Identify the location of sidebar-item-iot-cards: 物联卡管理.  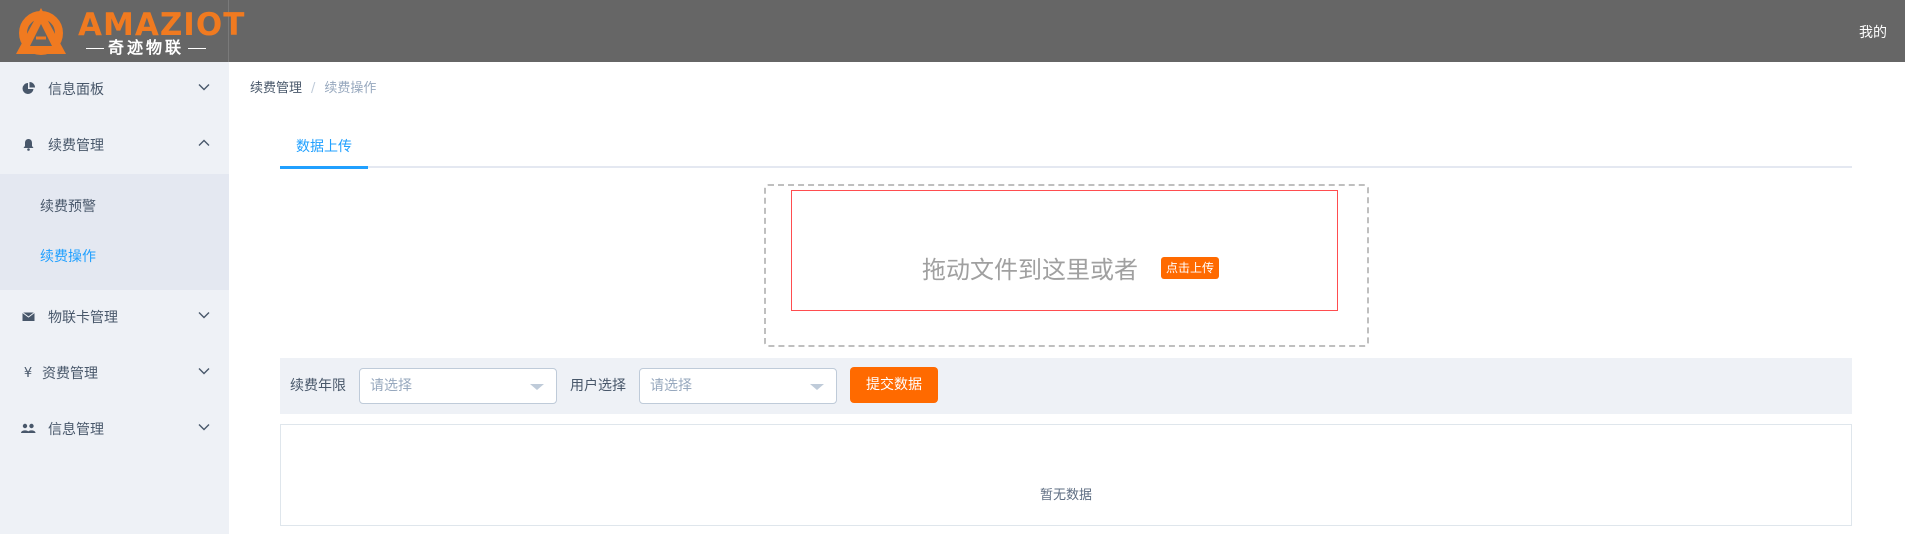
(114, 318).